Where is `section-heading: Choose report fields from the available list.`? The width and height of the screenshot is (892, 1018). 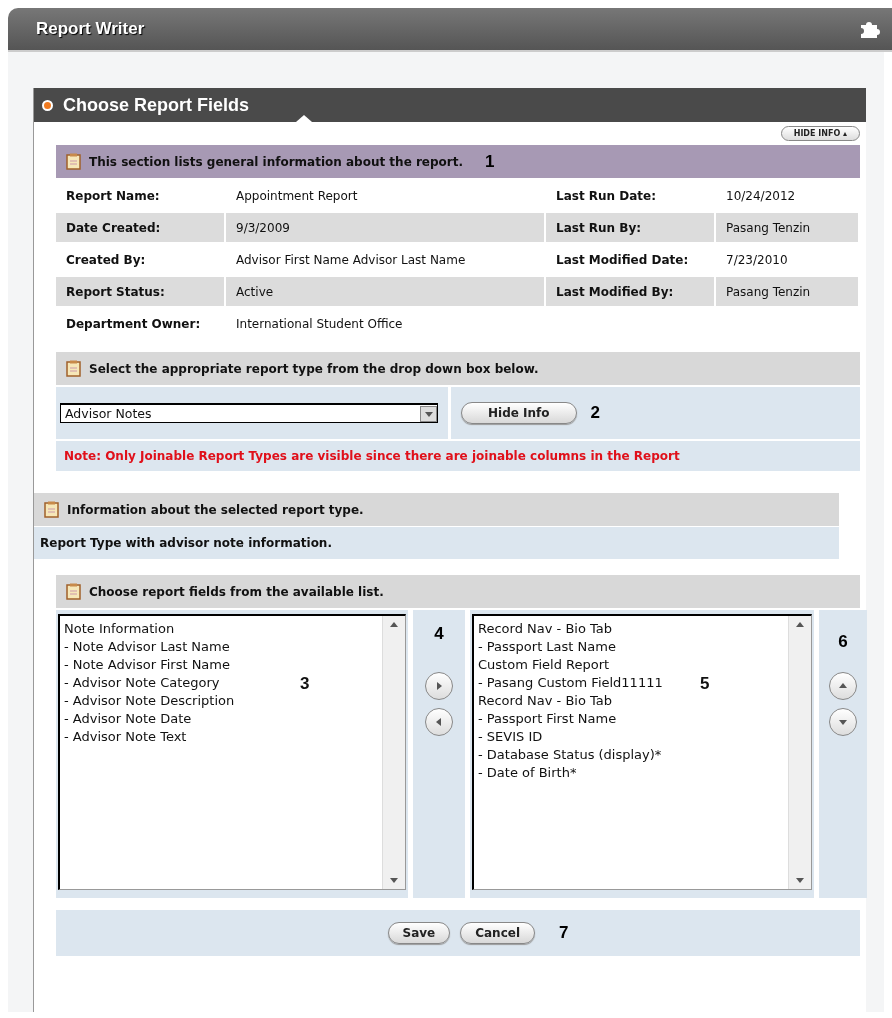
section-heading: Choose report fields from the available list. is located at coordinates (236, 591).